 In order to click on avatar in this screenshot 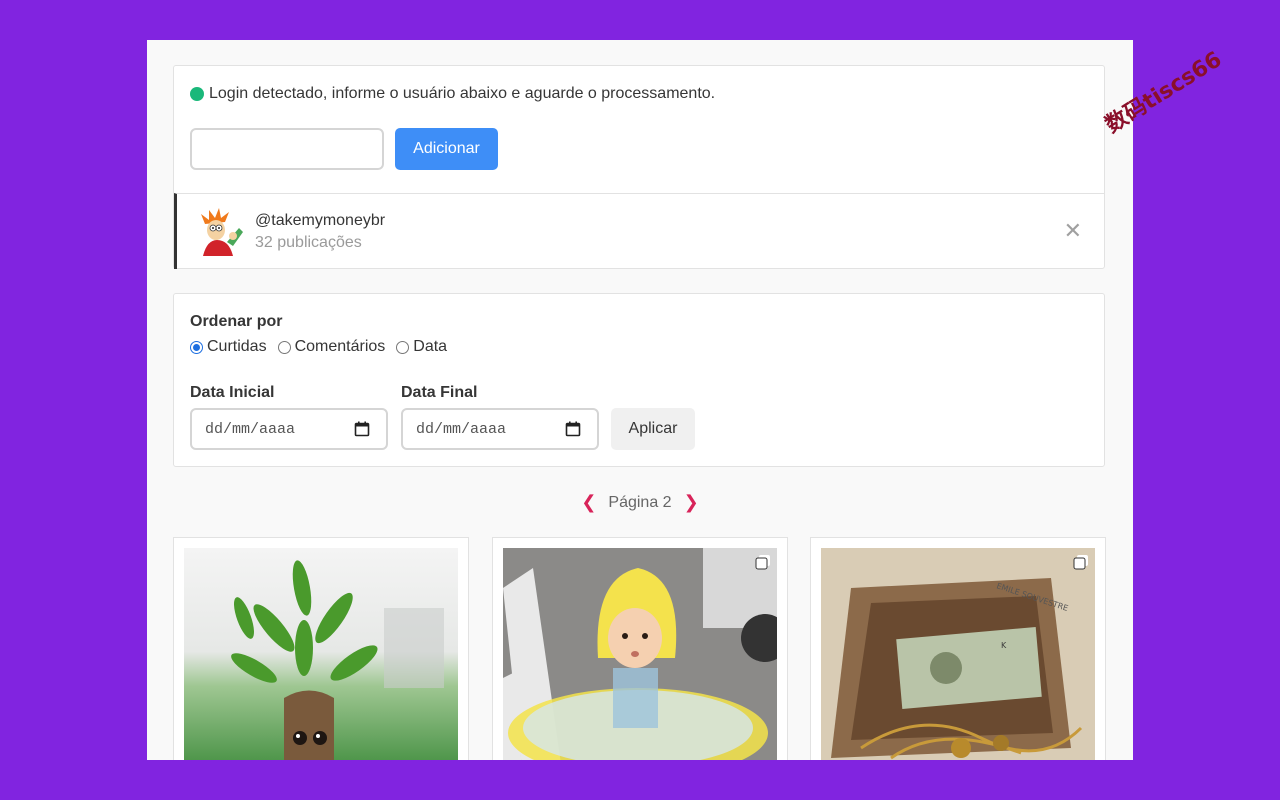, I will do `click(220, 231)`.